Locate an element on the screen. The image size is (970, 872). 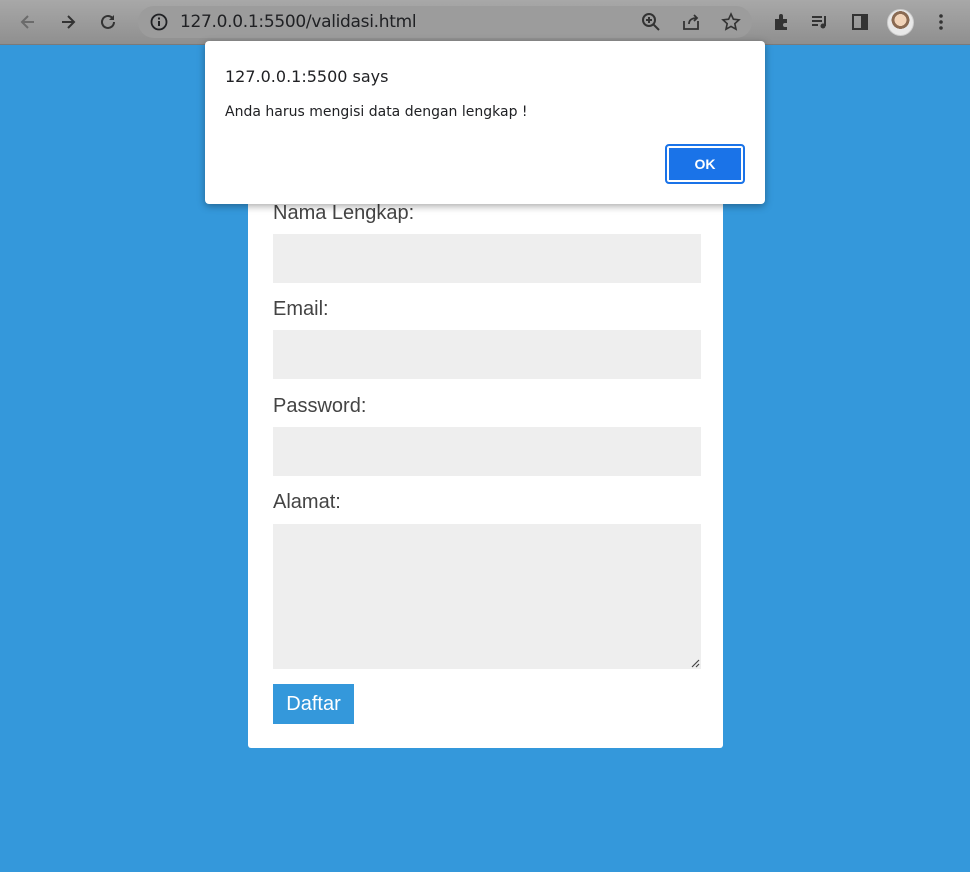
ok-button: OK is located at coordinates (705, 164).